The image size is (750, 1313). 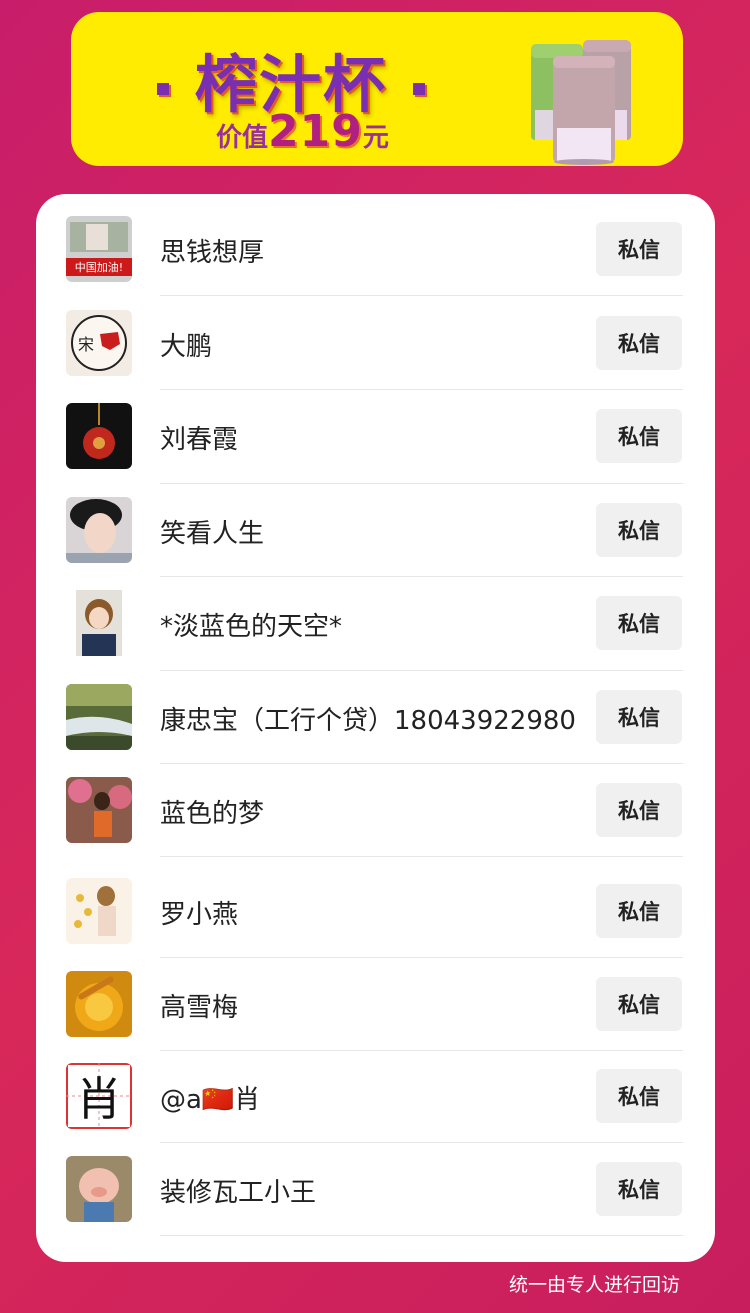 I want to click on contact-name: 罗小燕, so click(x=199, y=915).